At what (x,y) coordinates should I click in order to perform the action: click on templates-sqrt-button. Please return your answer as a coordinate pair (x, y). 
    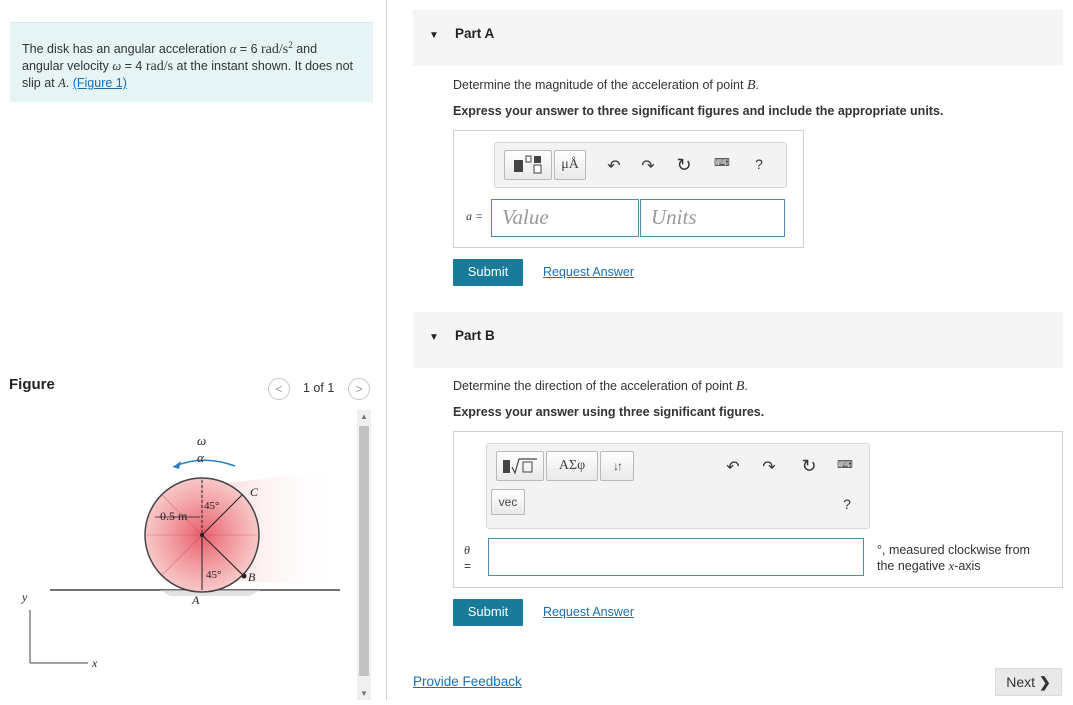
    Looking at the image, I should click on (520, 466).